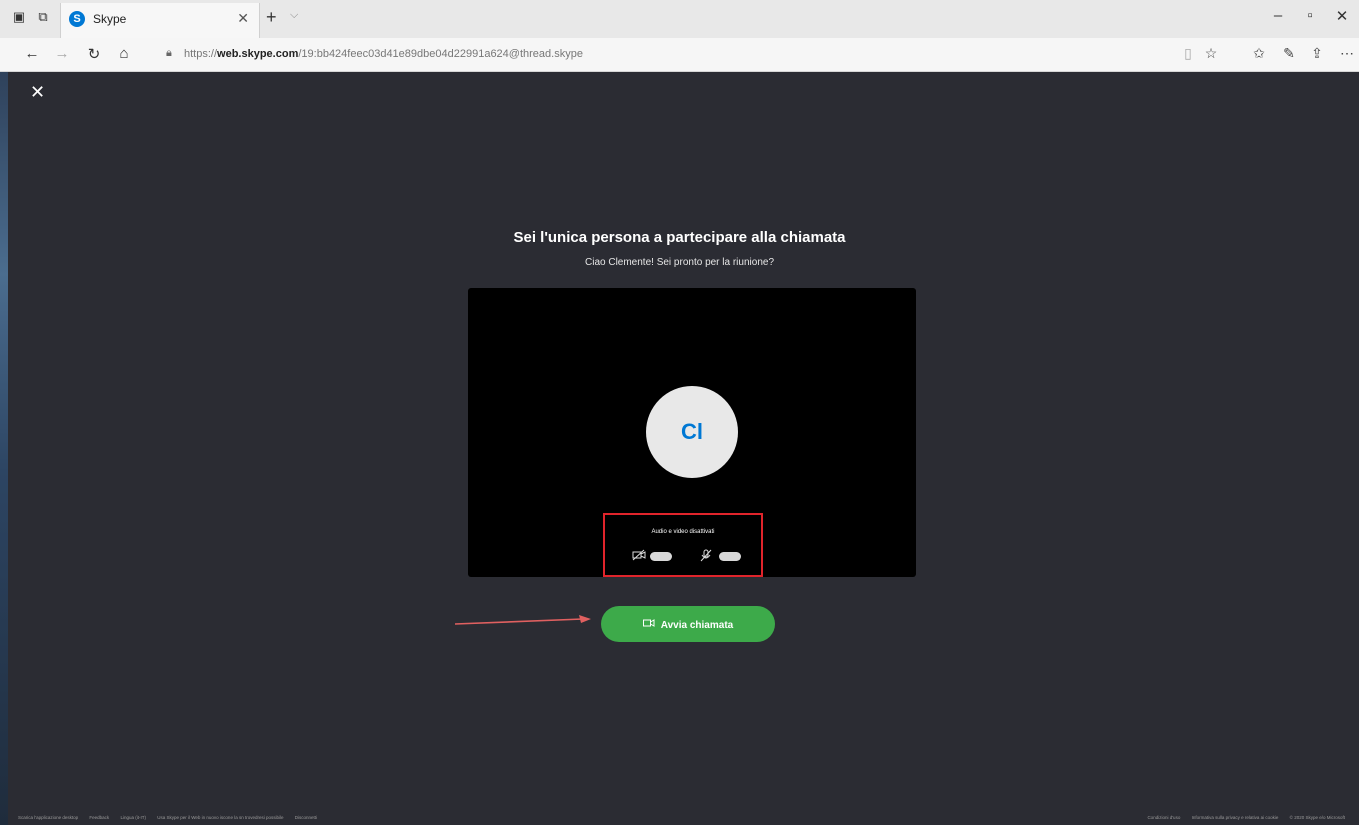 This screenshot has height=825, width=1359. I want to click on refresh-button: ↻, so click(94, 54).